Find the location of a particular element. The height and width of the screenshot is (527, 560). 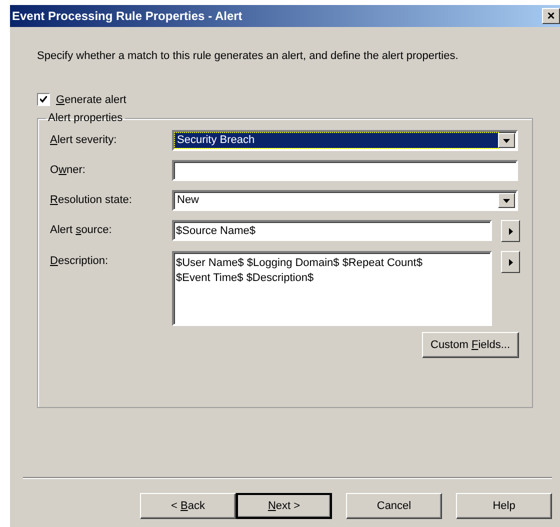

dropdown-field: Security Breach is located at coordinates (345, 140).